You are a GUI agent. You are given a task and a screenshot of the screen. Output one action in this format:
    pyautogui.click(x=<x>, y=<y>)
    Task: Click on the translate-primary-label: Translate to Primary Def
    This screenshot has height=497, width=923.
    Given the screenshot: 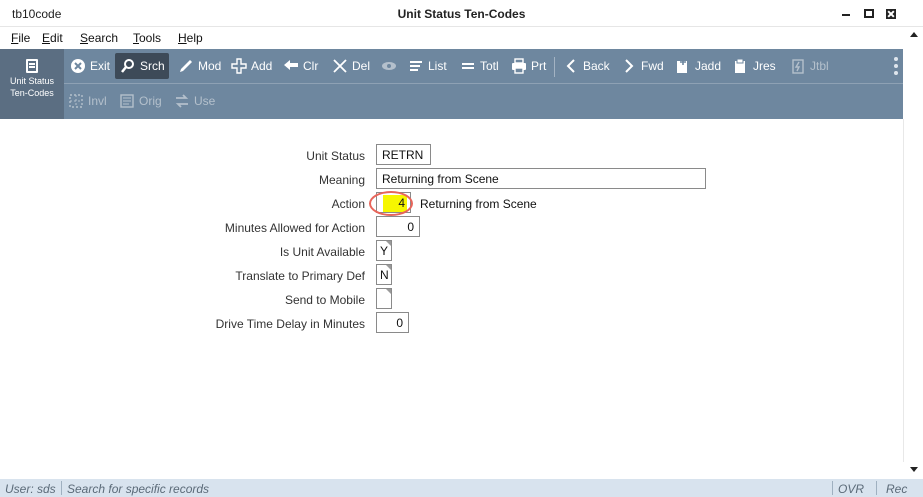 What is the action you would take?
    pyautogui.click(x=300, y=276)
    